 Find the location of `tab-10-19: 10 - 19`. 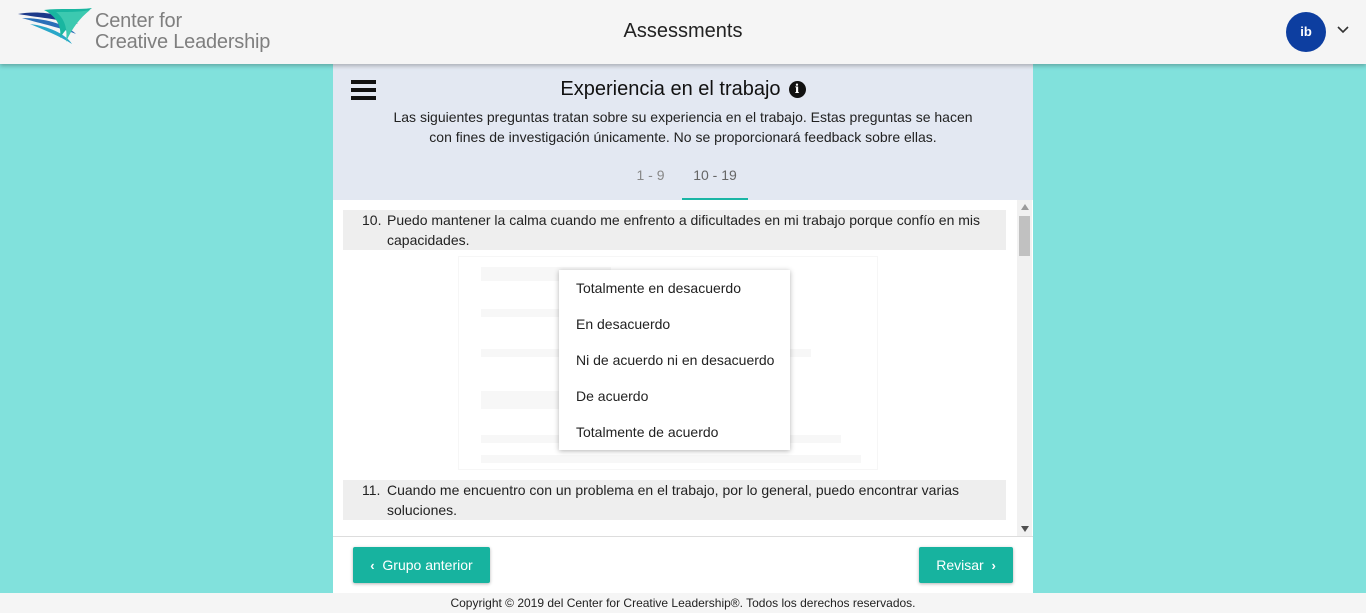

tab-10-19: 10 - 19 is located at coordinates (715, 180).